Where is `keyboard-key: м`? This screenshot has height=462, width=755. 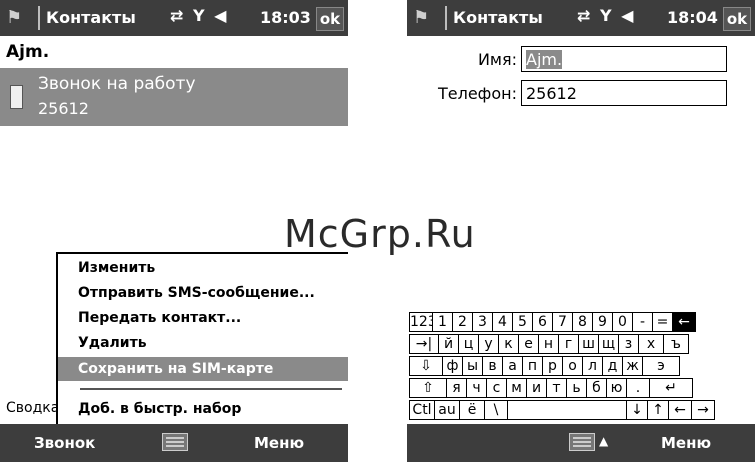 keyboard-key: м is located at coordinates (516, 388).